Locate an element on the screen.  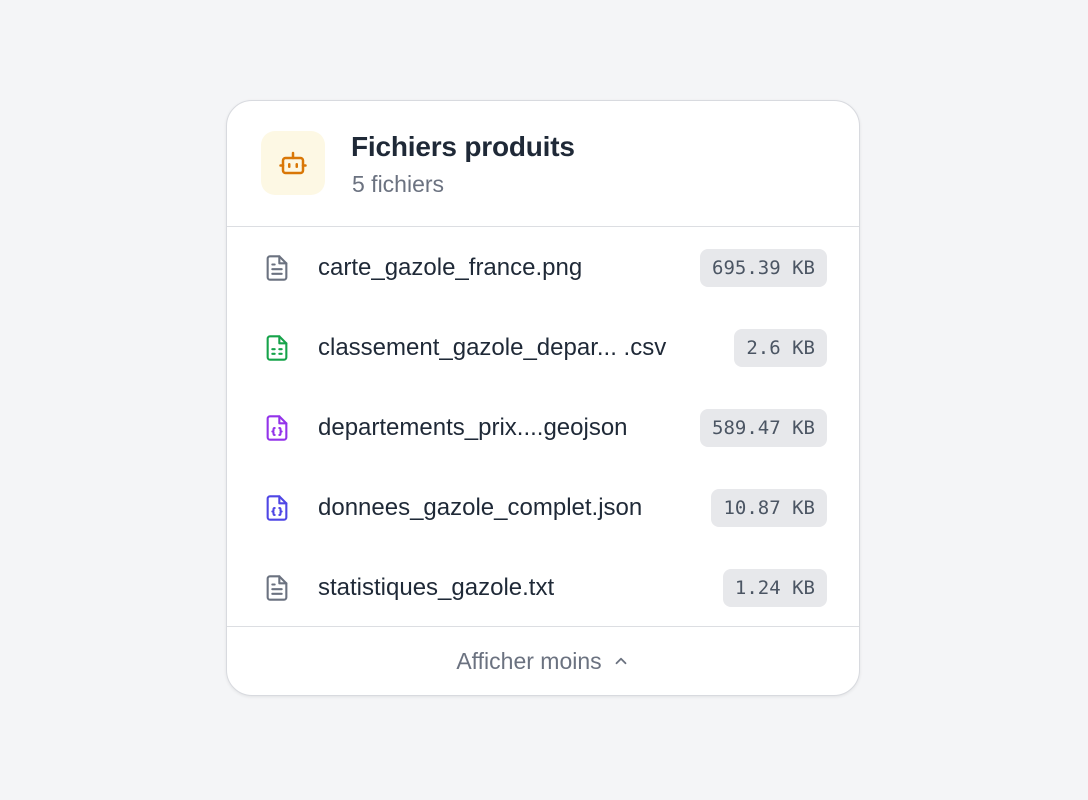
file-name: carte_gazole_france.png is located at coordinates (450, 267).